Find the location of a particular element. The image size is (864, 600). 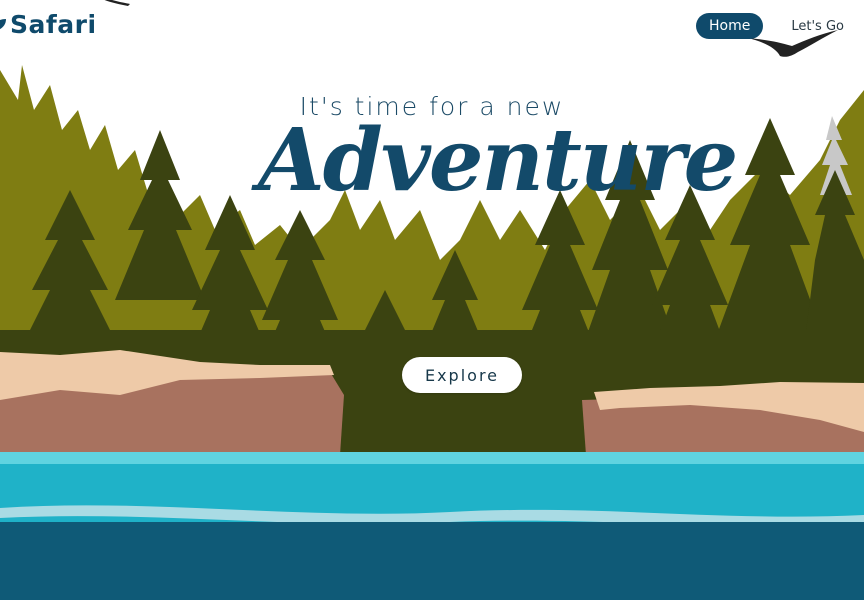

brand-name: Safari is located at coordinates (53, 24).